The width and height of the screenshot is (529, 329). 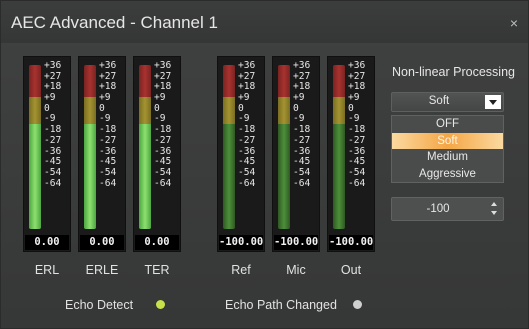 I want to click on echo-detect-label: Echo Detect, so click(x=99, y=305).